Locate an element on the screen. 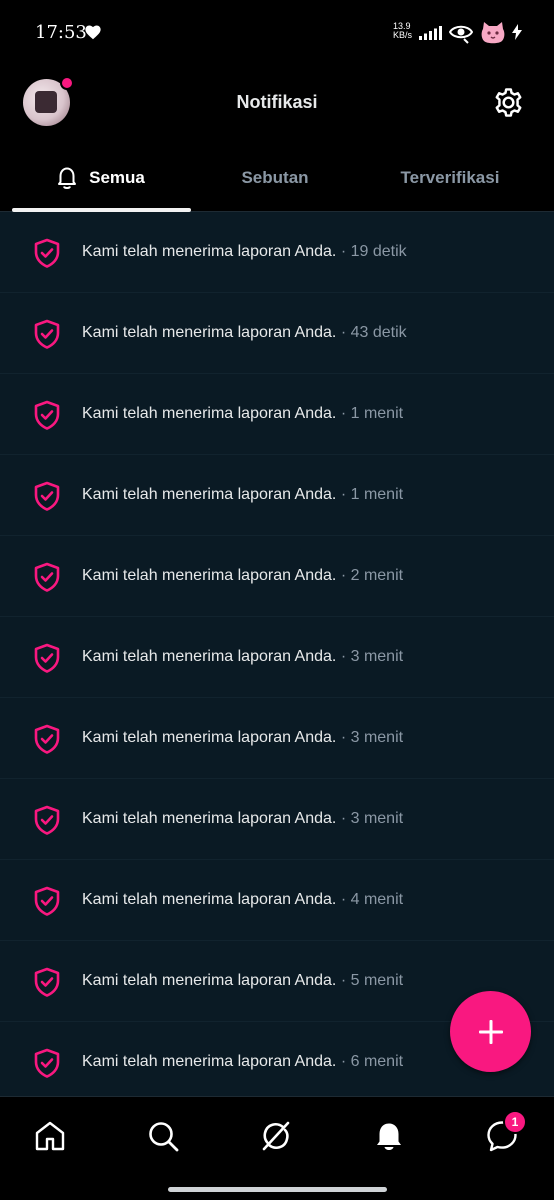 The width and height of the screenshot is (554, 1200). plus-icon is located at coordinates (490, 1031).